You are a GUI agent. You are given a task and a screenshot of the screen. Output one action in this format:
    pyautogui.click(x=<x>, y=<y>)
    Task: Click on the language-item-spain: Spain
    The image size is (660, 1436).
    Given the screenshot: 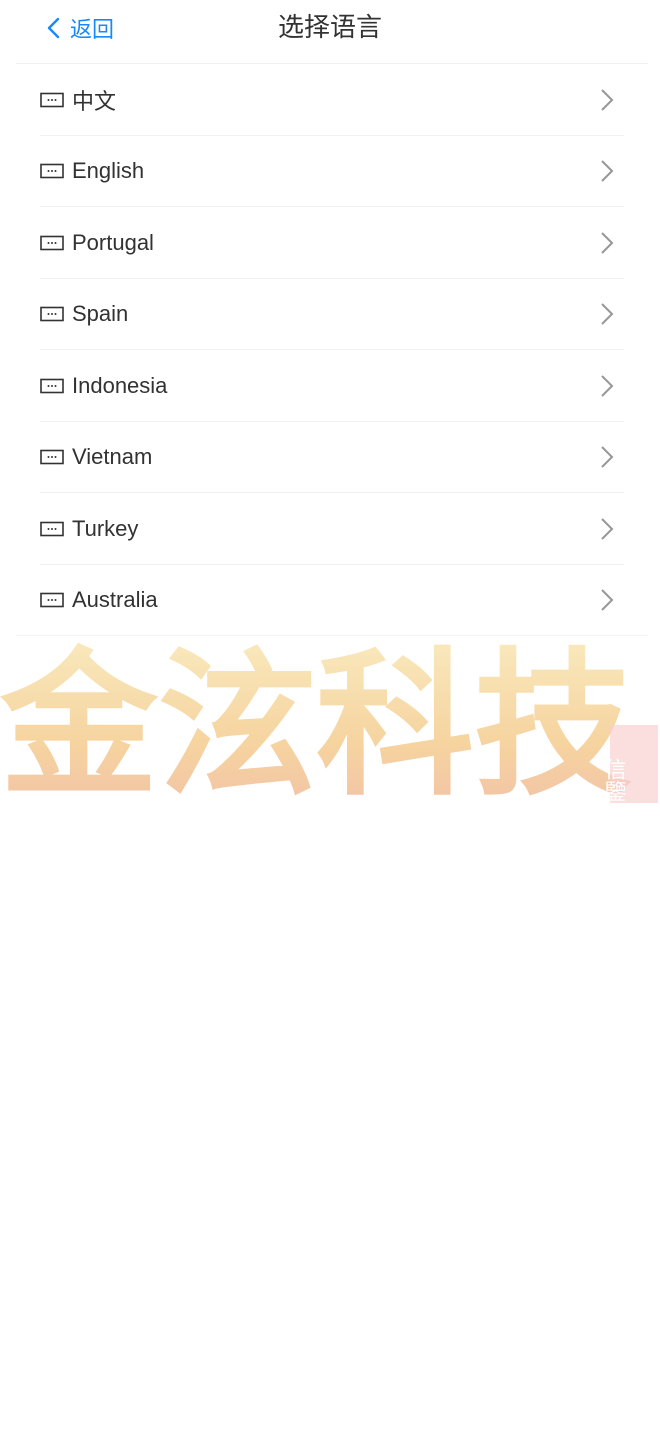 What is the action you would take?
    pyautogui.click(x=332, y=315)
    